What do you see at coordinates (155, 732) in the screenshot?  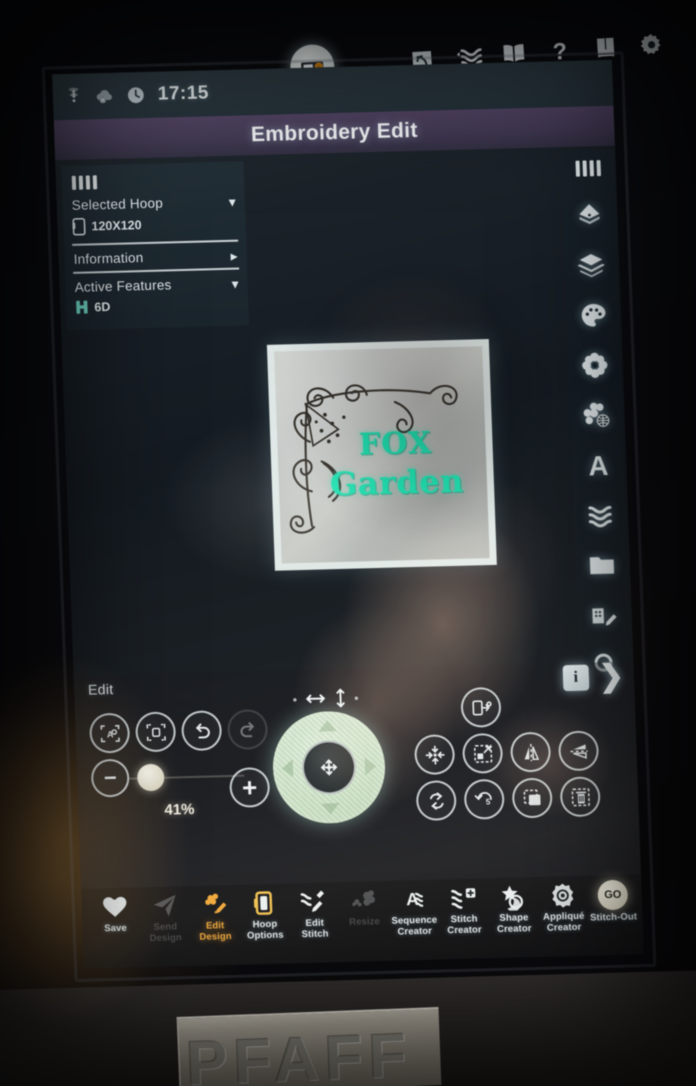 I see `select-design-icon` at bounding box center [155, 732].